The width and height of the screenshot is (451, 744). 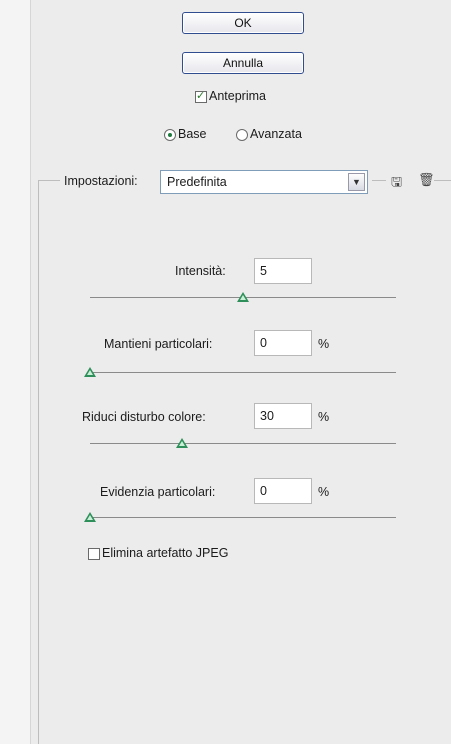 What do you see at coordinates (158, 344) in the screenshot?
I see `preserve-details-label: Mantieni particolari:` at bounding box center [158, 344].